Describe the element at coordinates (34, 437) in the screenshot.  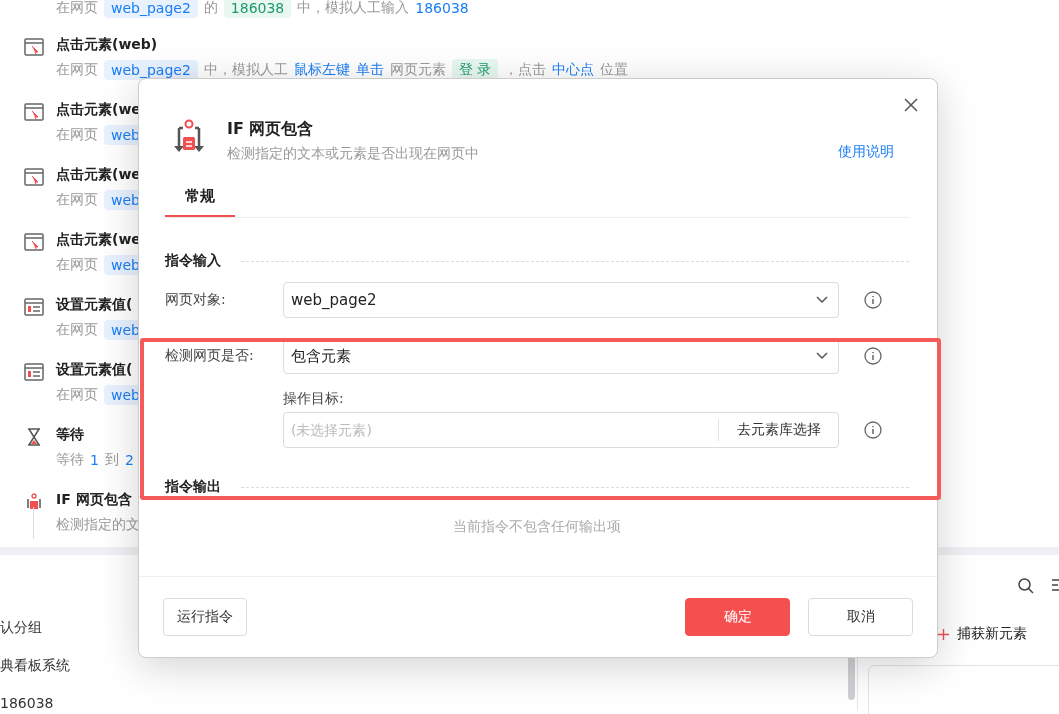
I see `hourglass-icon` at that location.